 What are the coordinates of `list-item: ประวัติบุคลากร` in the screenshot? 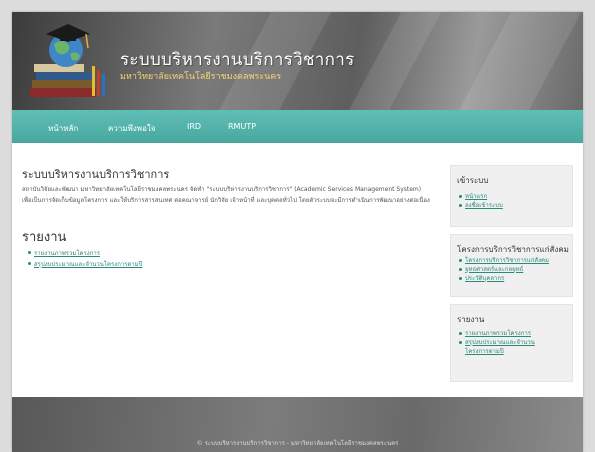 It's located at (504, 278).